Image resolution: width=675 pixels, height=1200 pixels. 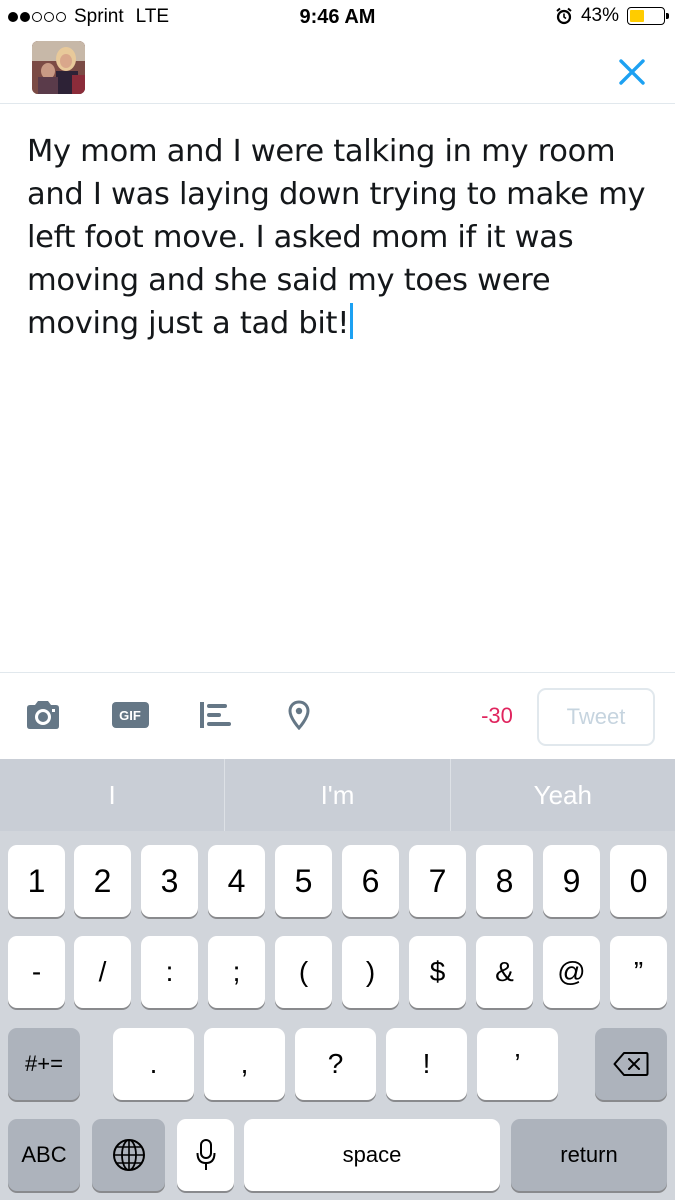 I want to click on location-button, so click(x=299, y=715).